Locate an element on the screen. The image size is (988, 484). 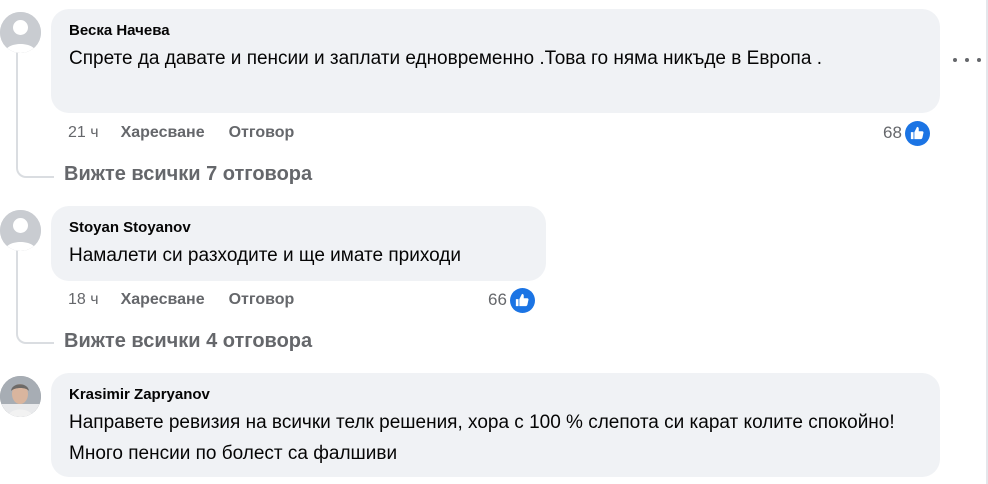
view-replies-link: Вижте всички 4 отговора is located at coordinates (188, 341).